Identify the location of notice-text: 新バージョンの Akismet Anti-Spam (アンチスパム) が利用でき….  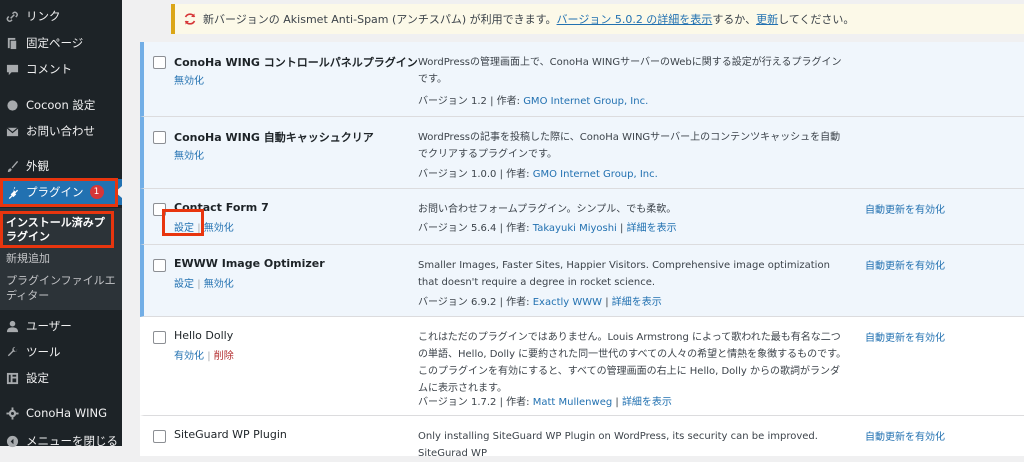
(380, 19).